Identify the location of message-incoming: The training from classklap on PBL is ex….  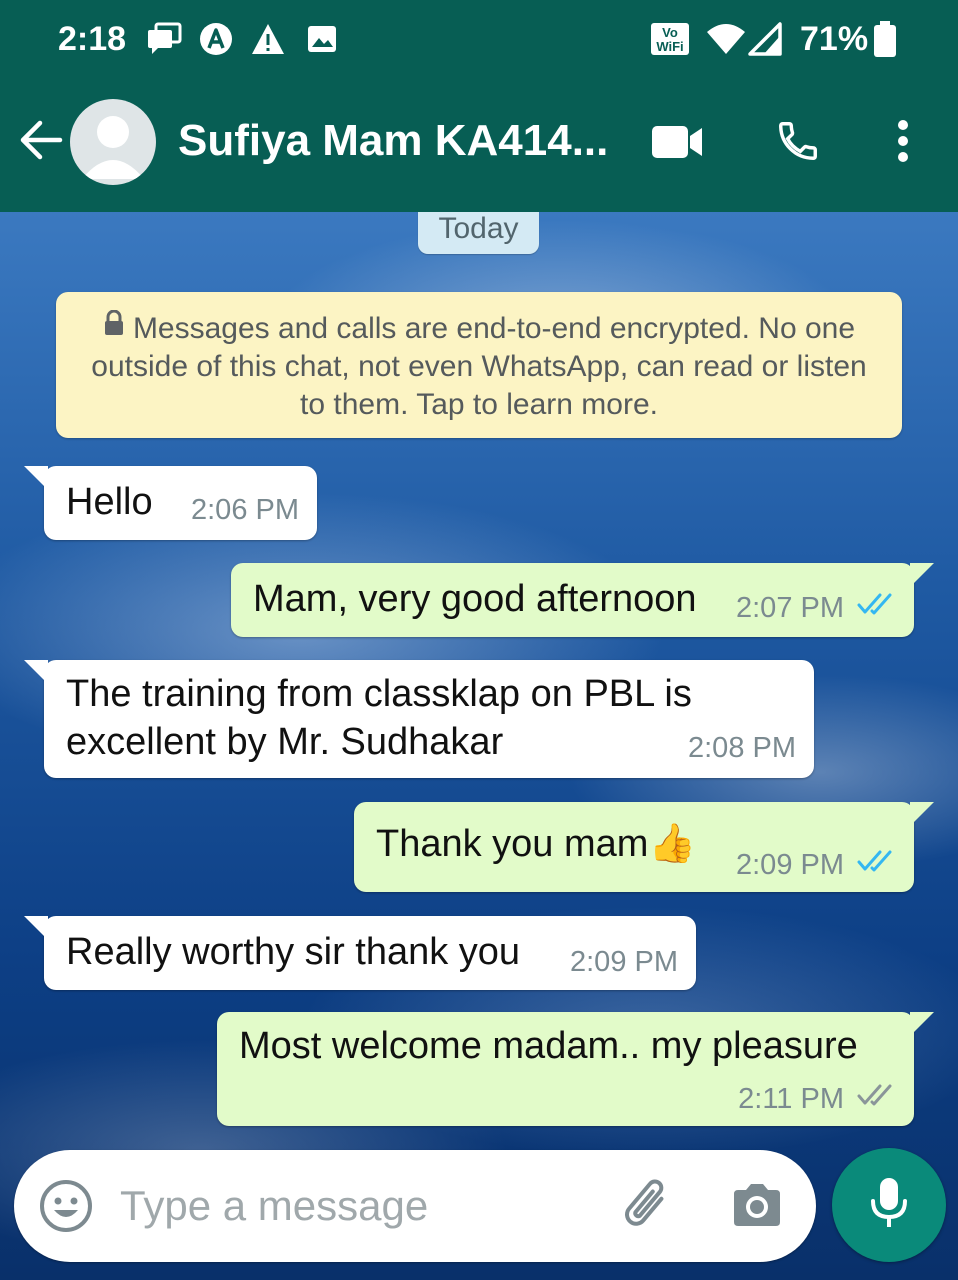
(419, 719).